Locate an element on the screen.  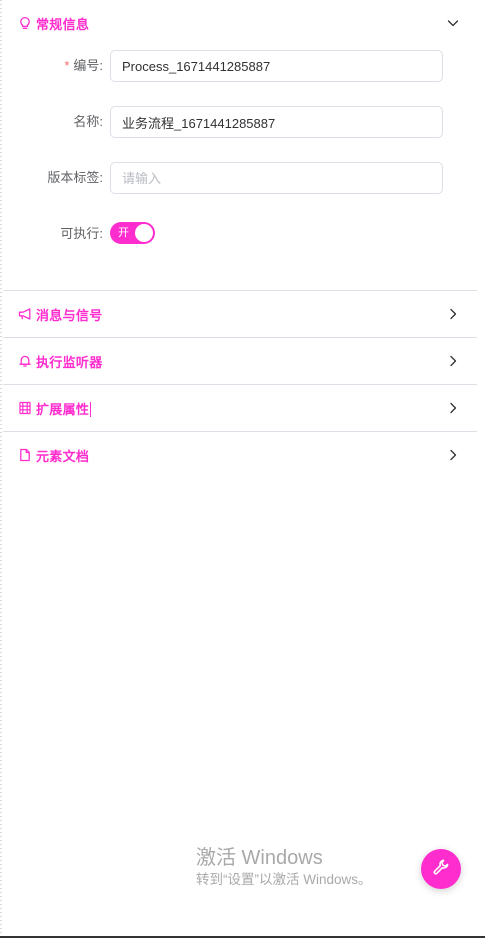
switch-knob is located at coordinates (144, 233).